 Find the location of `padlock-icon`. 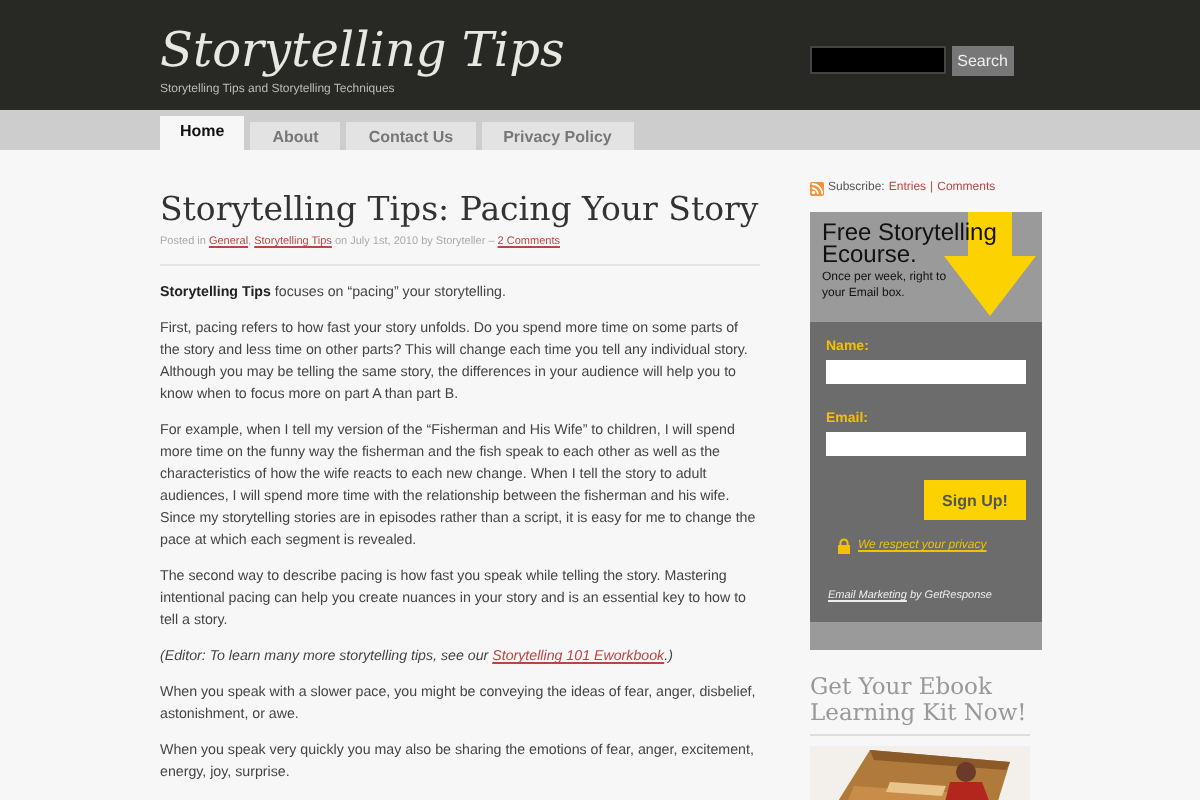

padlock-icon is located at coordinates (844, 546).